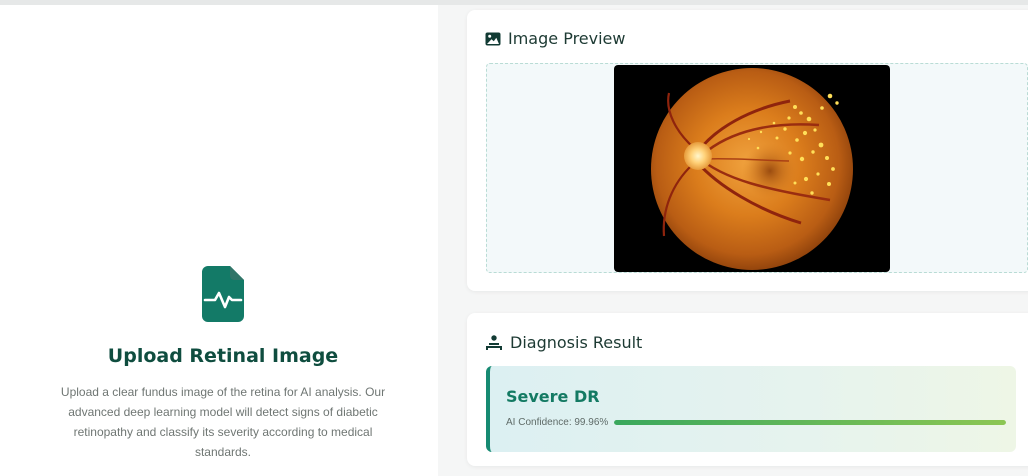 Image resolution: width=1028 pixels, height=476 pixels. I want to click on confidence-progress-fill, so click(810, 422).